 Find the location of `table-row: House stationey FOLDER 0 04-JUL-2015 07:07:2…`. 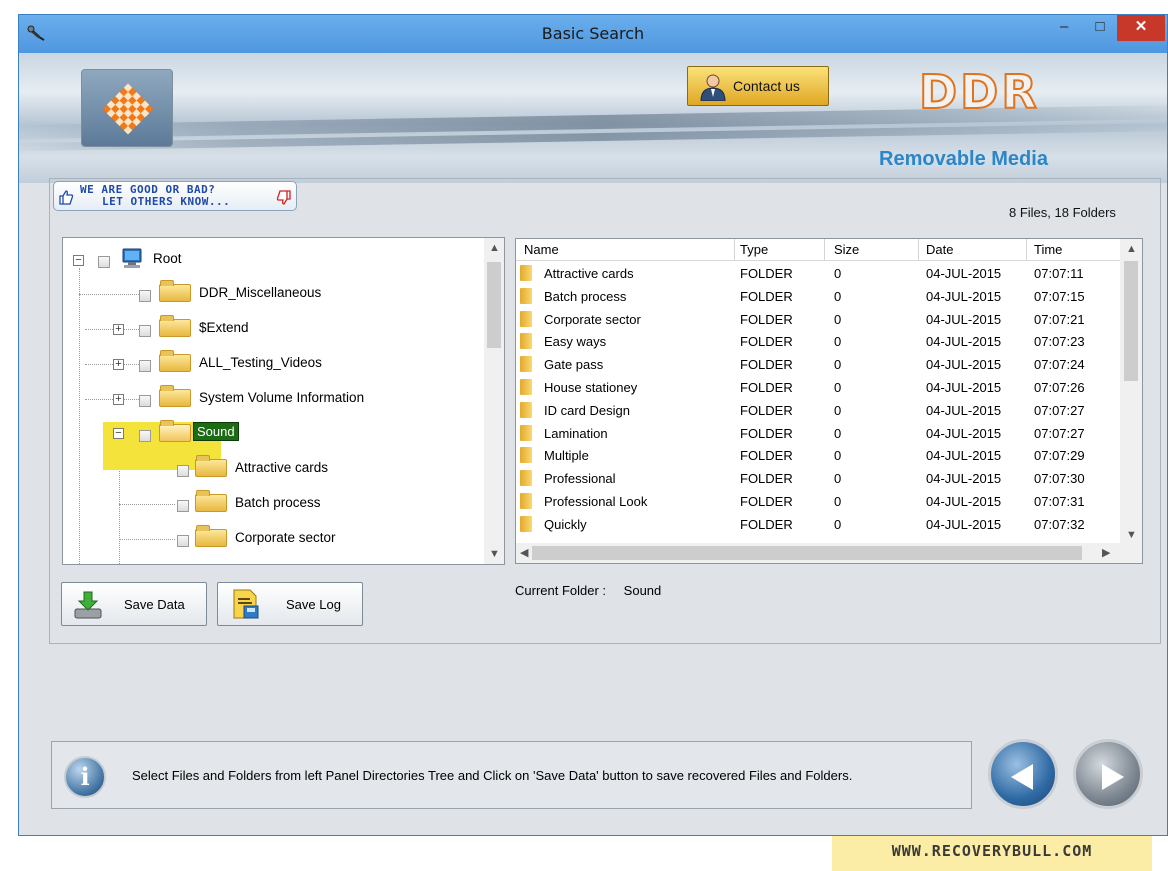

table-row: House stationey FOLDER 0 04-JUL-2015 07:07:2… is located at coordinates (819, 387).